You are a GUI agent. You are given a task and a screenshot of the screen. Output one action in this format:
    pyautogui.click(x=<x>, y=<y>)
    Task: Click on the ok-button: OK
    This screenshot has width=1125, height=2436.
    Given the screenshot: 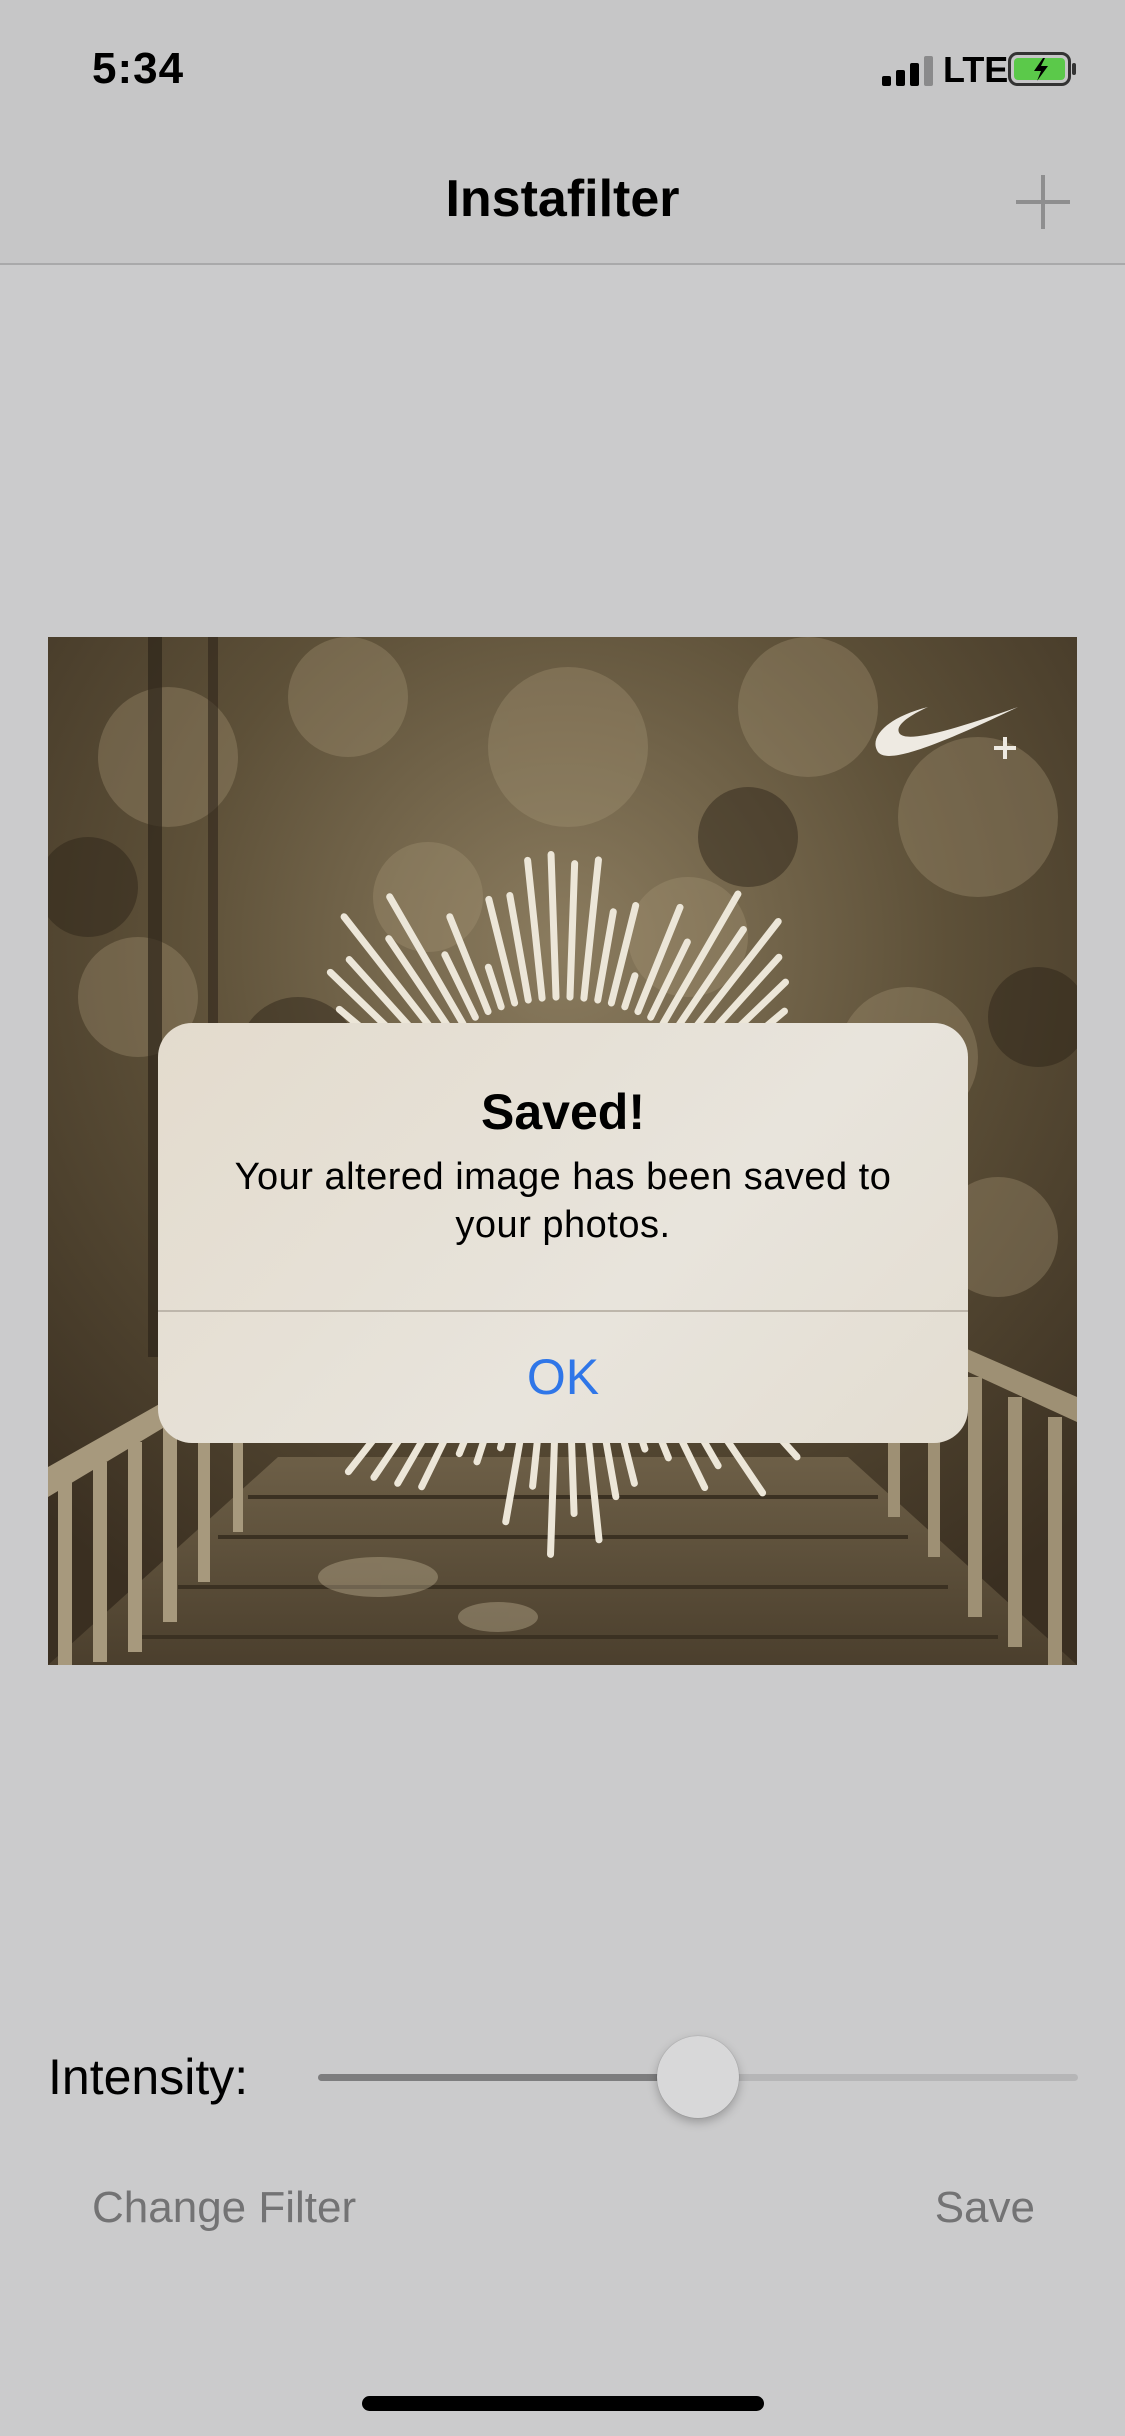 What is the action you would take?
    pyautogui.click(x=563, y=1377)
    